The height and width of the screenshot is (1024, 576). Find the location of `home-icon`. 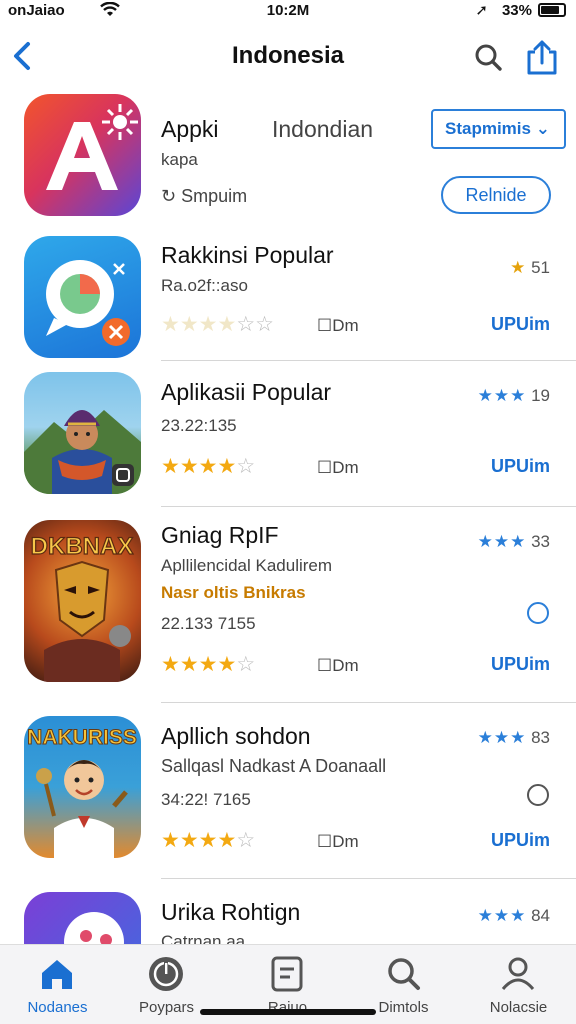

home-icon is located at coordinates (57, 974).